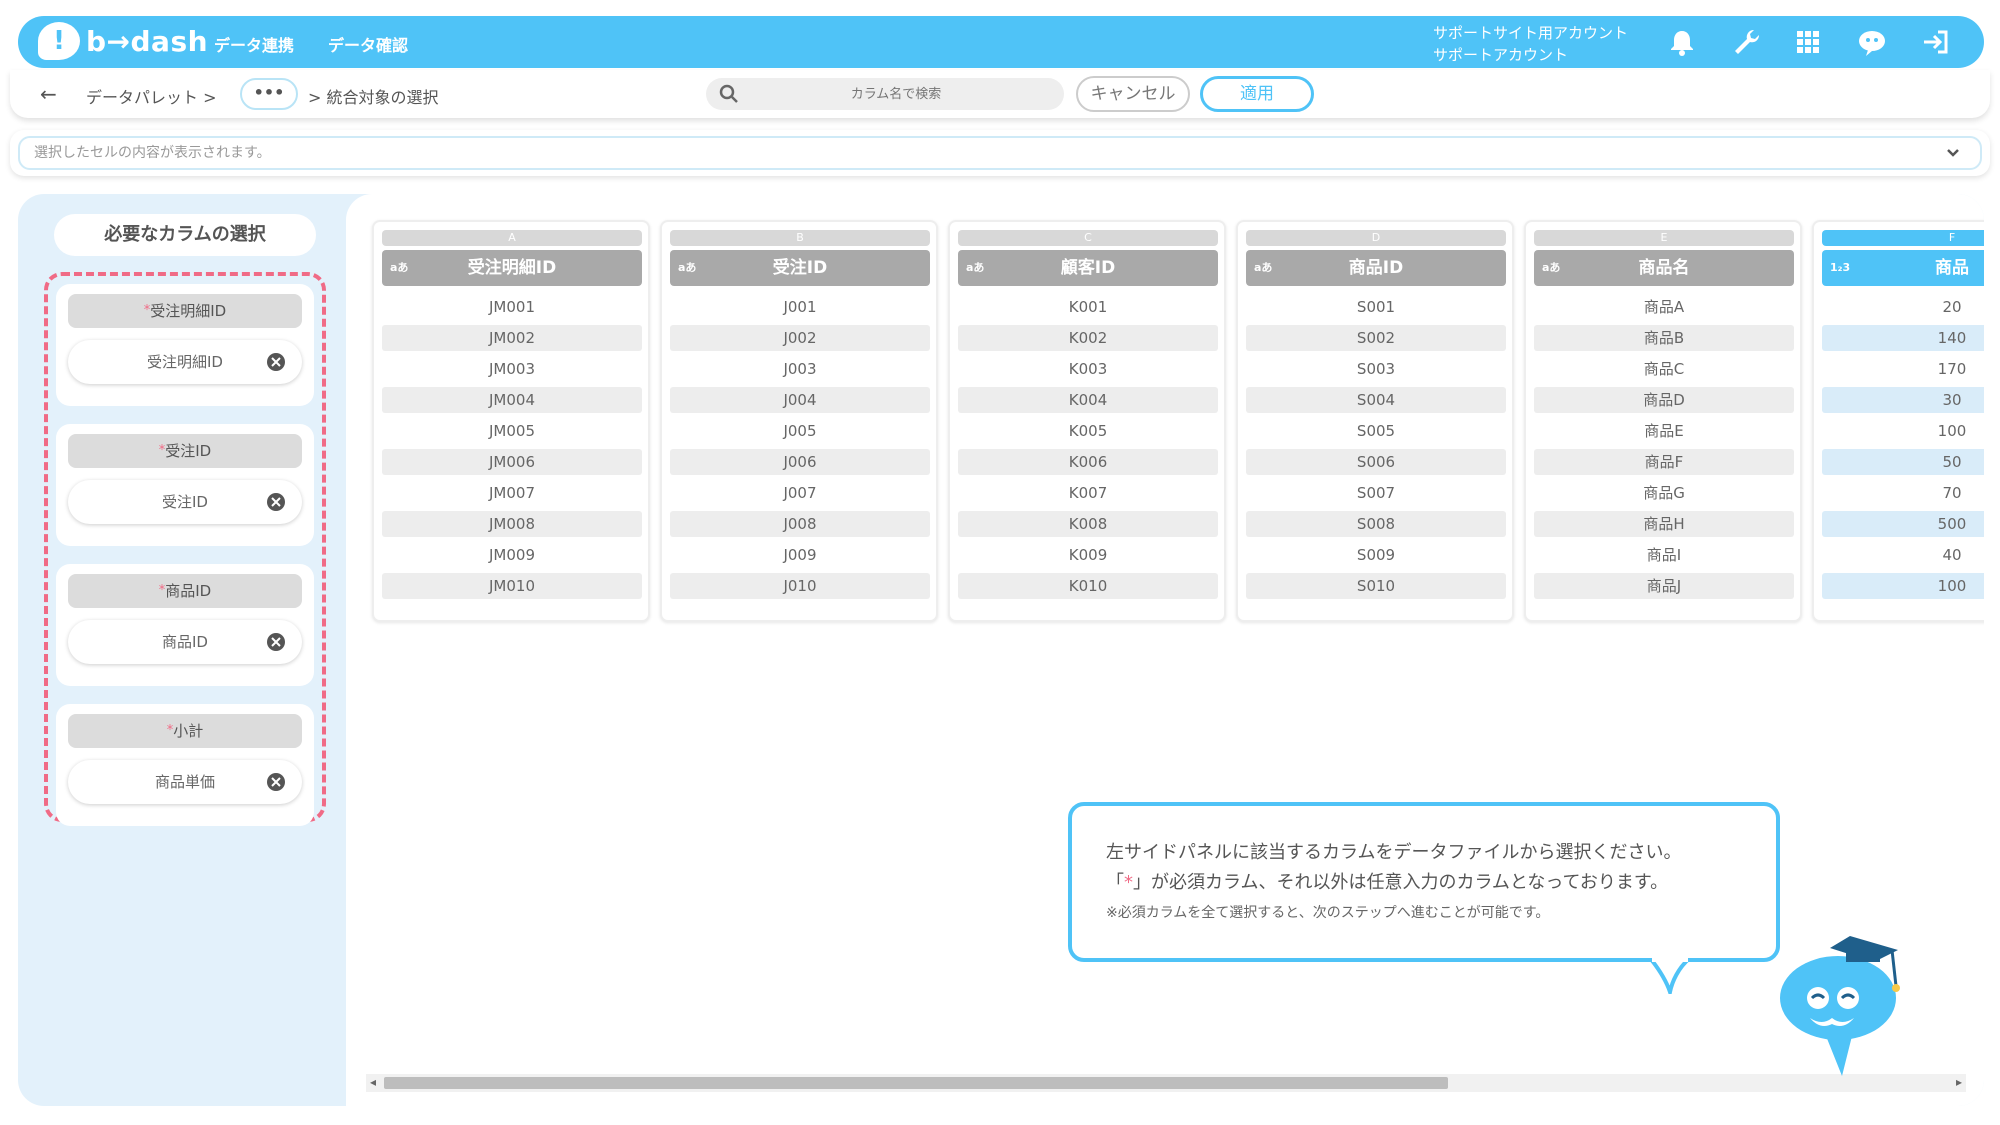 The height and width of the screenshot is (1125, 2000). I want to click on table-cell: J009, so click(800, 555).